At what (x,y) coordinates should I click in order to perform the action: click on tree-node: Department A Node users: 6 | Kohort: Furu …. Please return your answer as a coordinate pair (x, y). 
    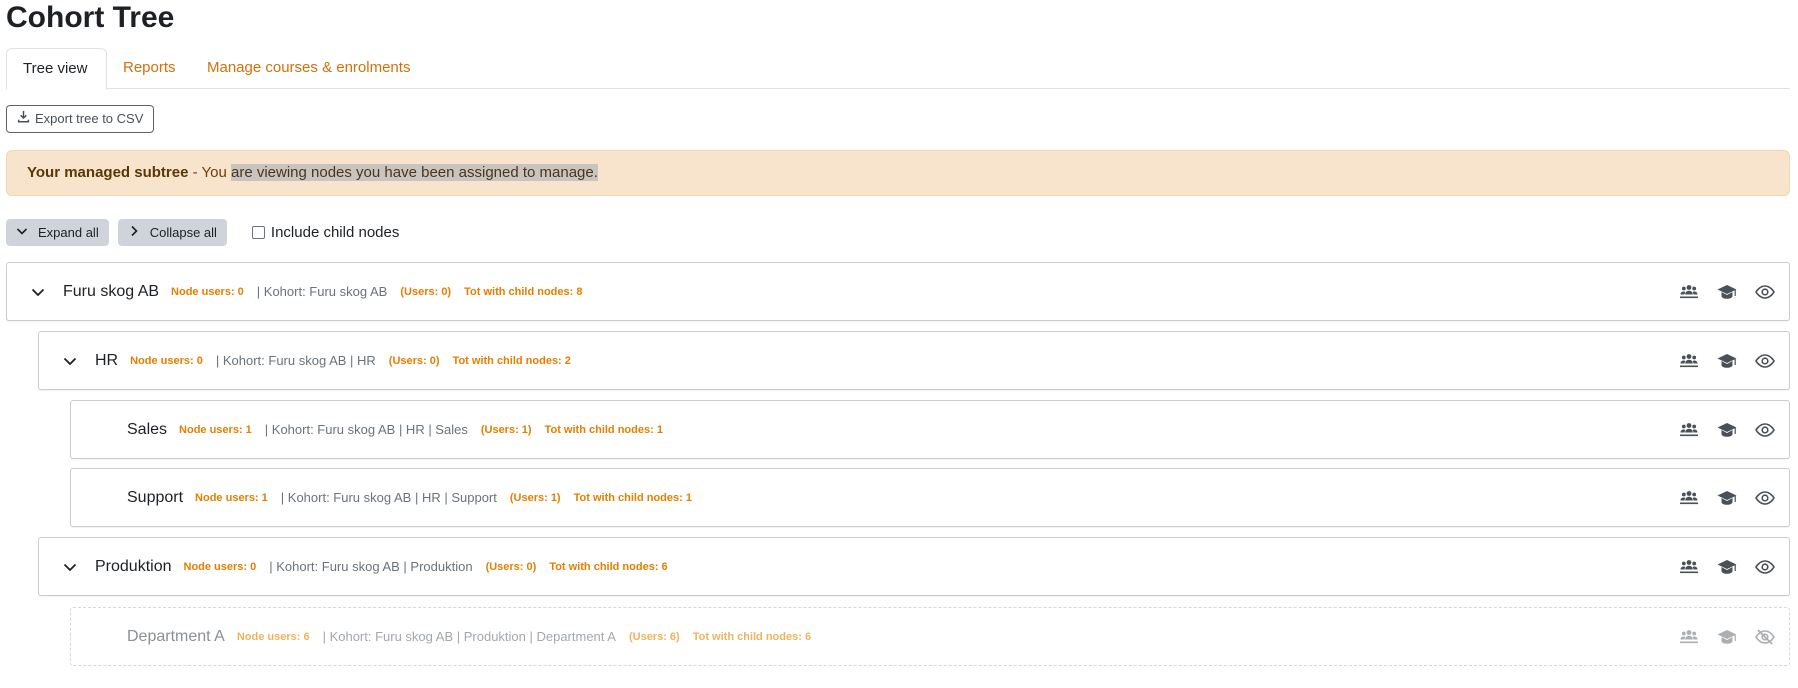
    Looking at the image, I should click on (930, 636).